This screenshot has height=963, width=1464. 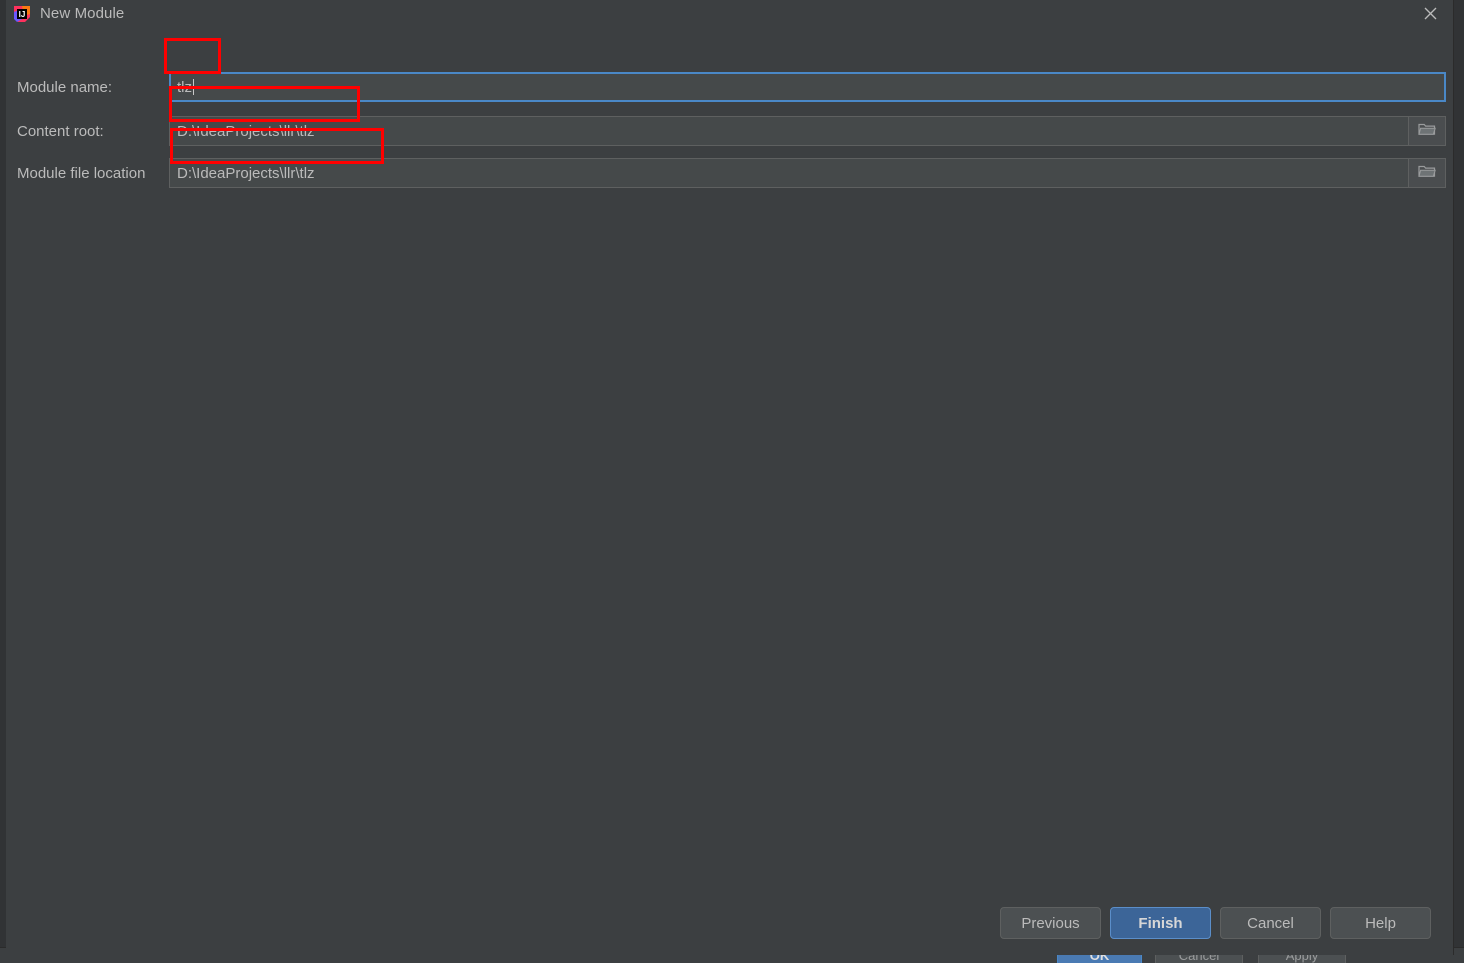 I want to click on help-button: Help, so click(x=1380, y=923).